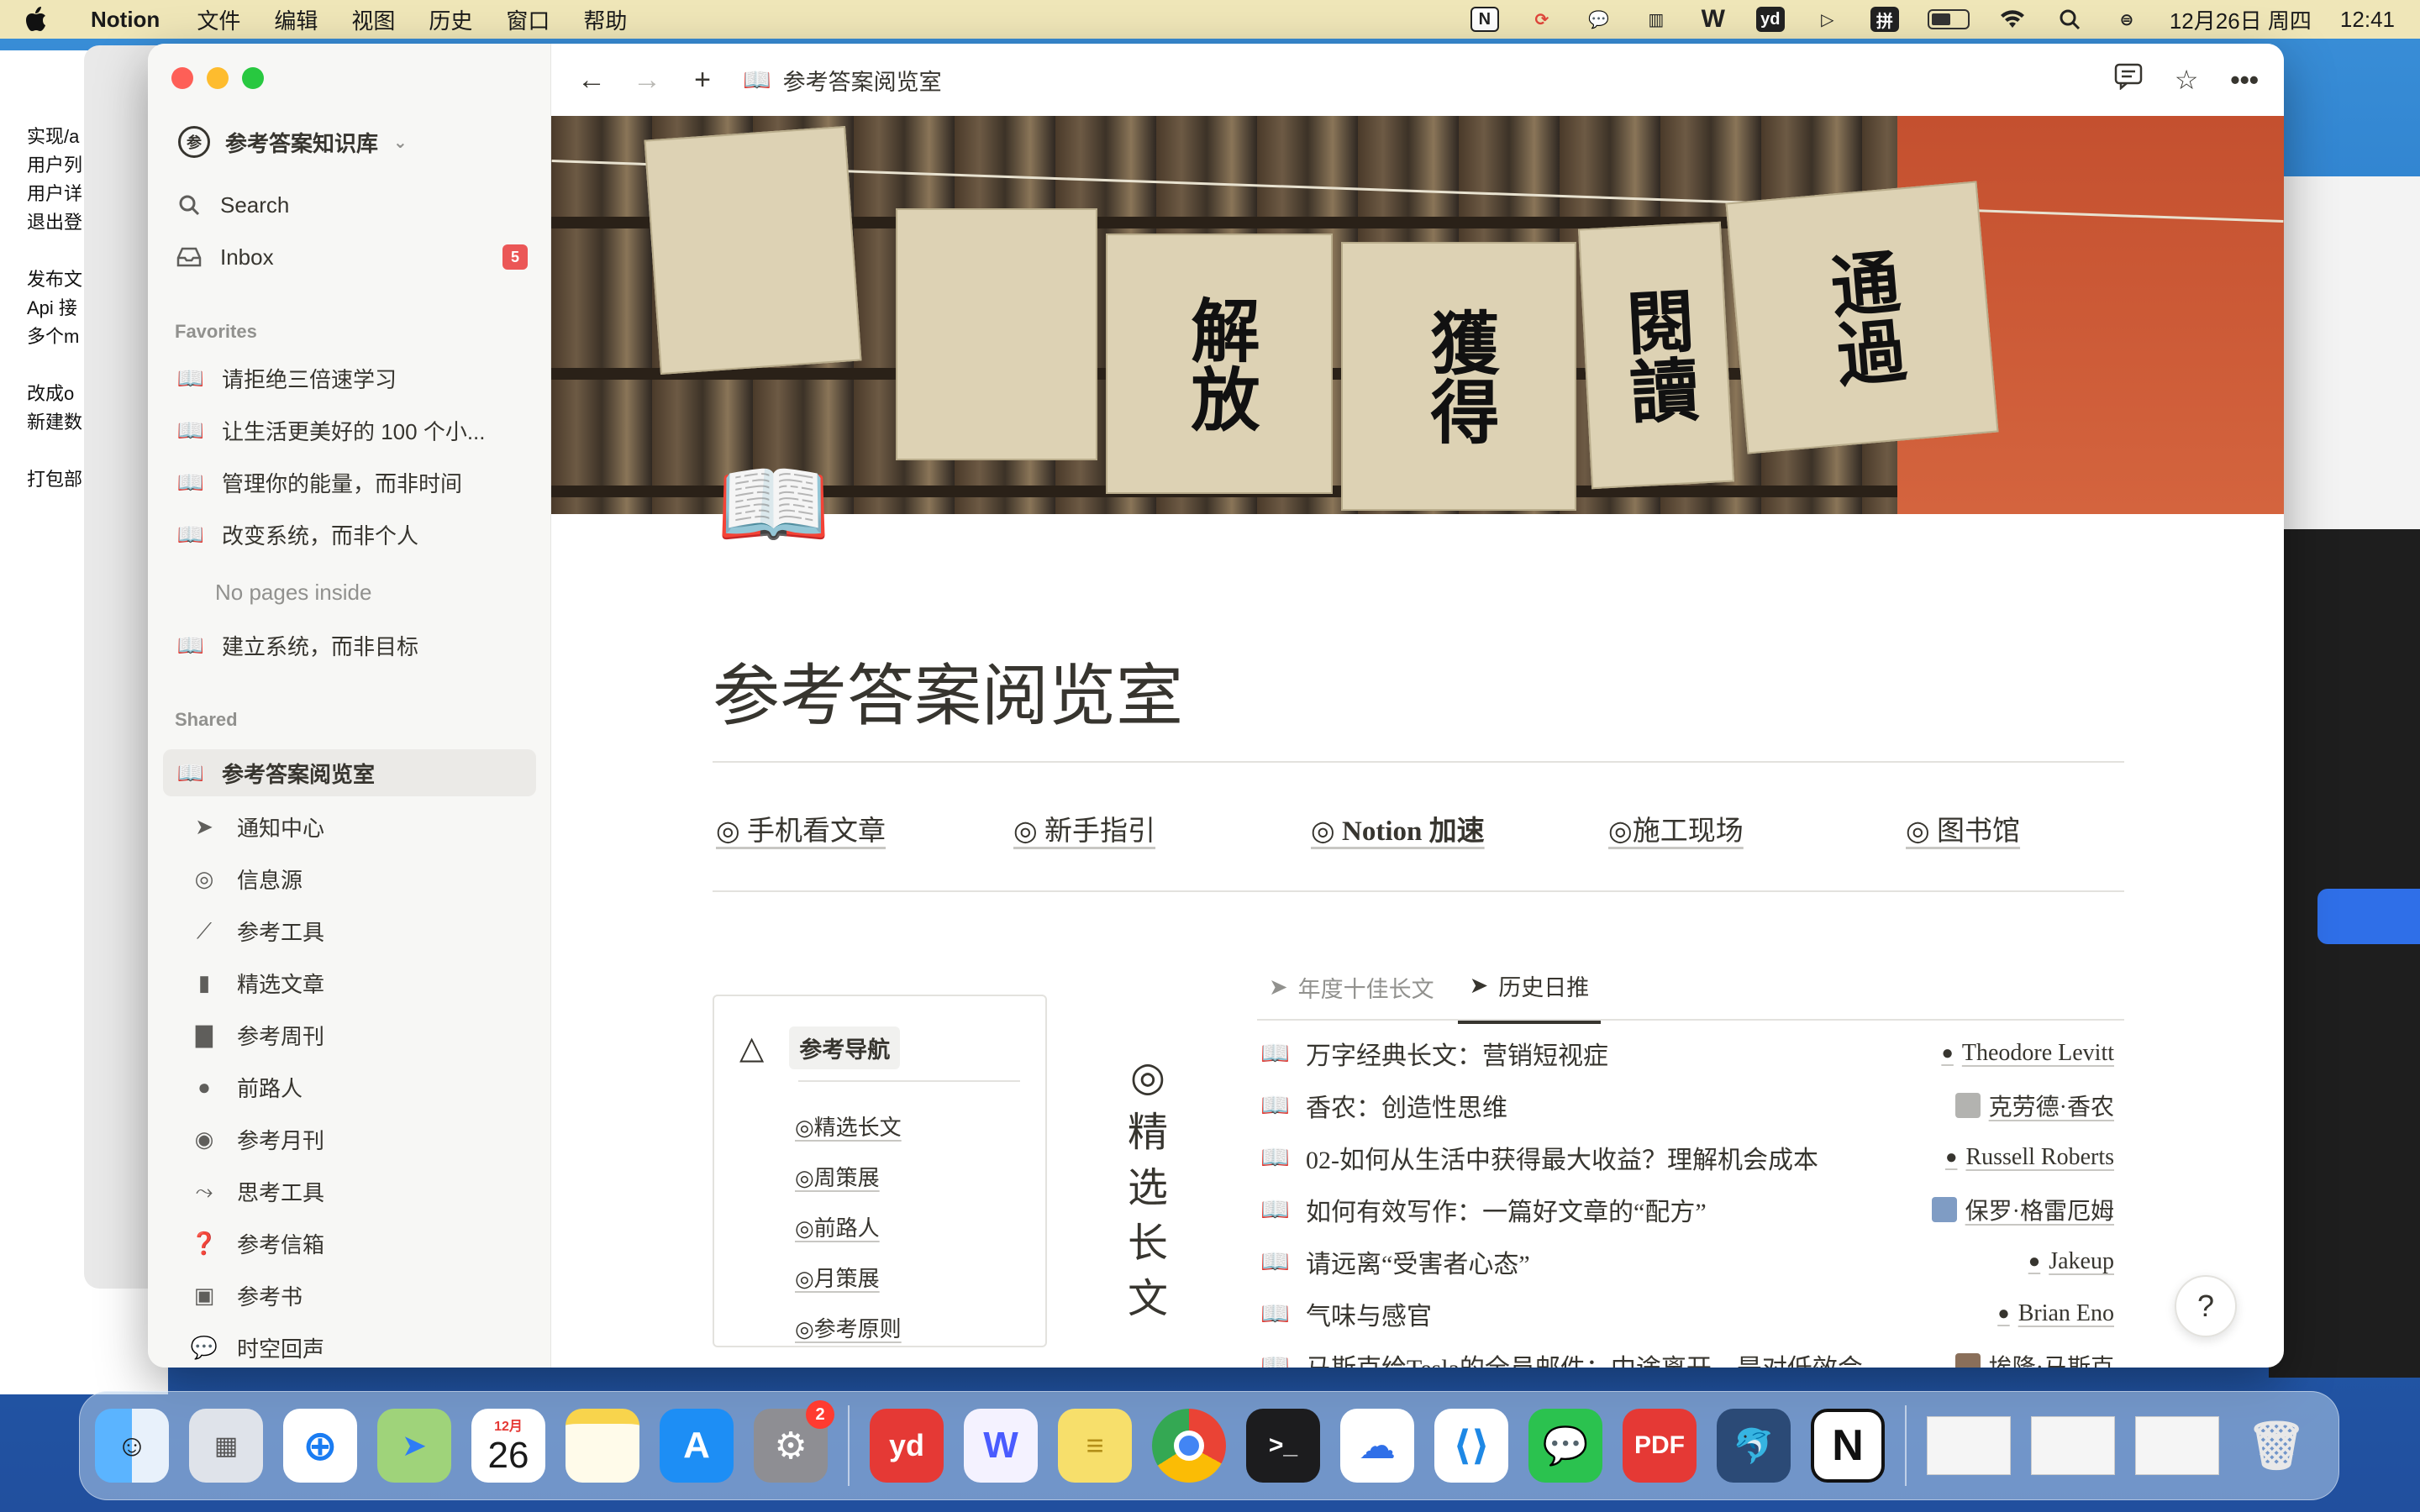 Image resolution: width=2420 pixels, height=1512 pixels. I want to click on menu-view: 视图, so click(373, 19).